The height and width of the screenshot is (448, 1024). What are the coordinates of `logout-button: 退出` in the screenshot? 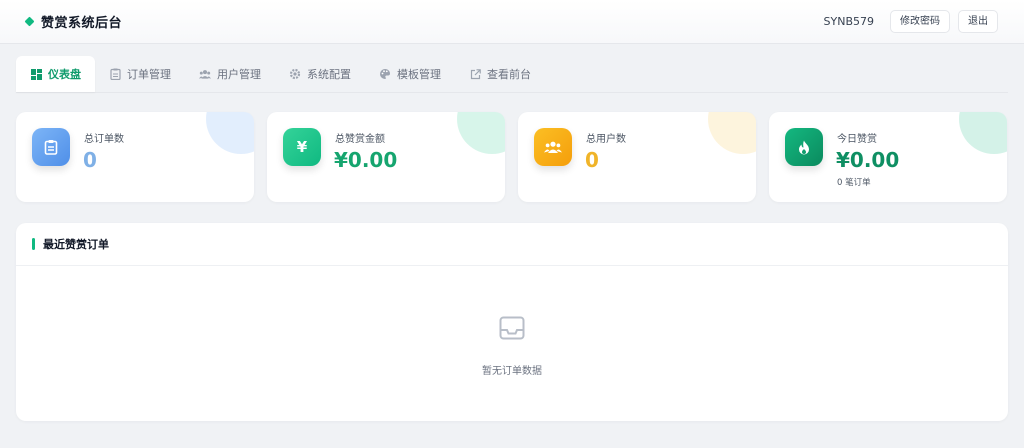 It's located at (978, 21).